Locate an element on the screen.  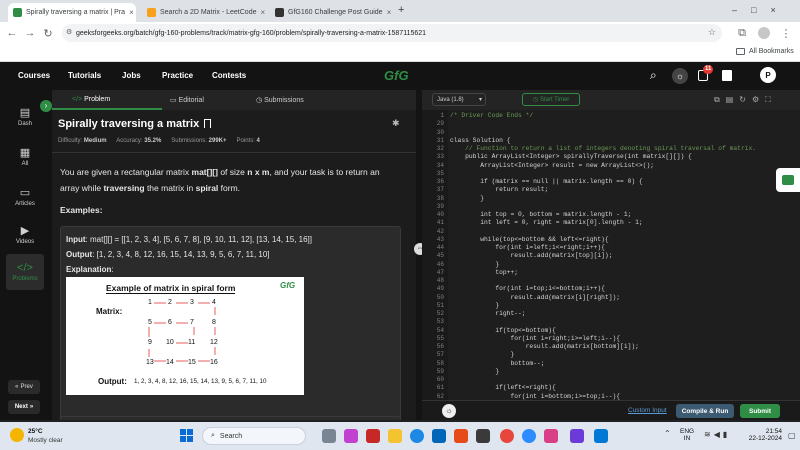
tab-problem: </> Problem is located at coordinates (91, 99).